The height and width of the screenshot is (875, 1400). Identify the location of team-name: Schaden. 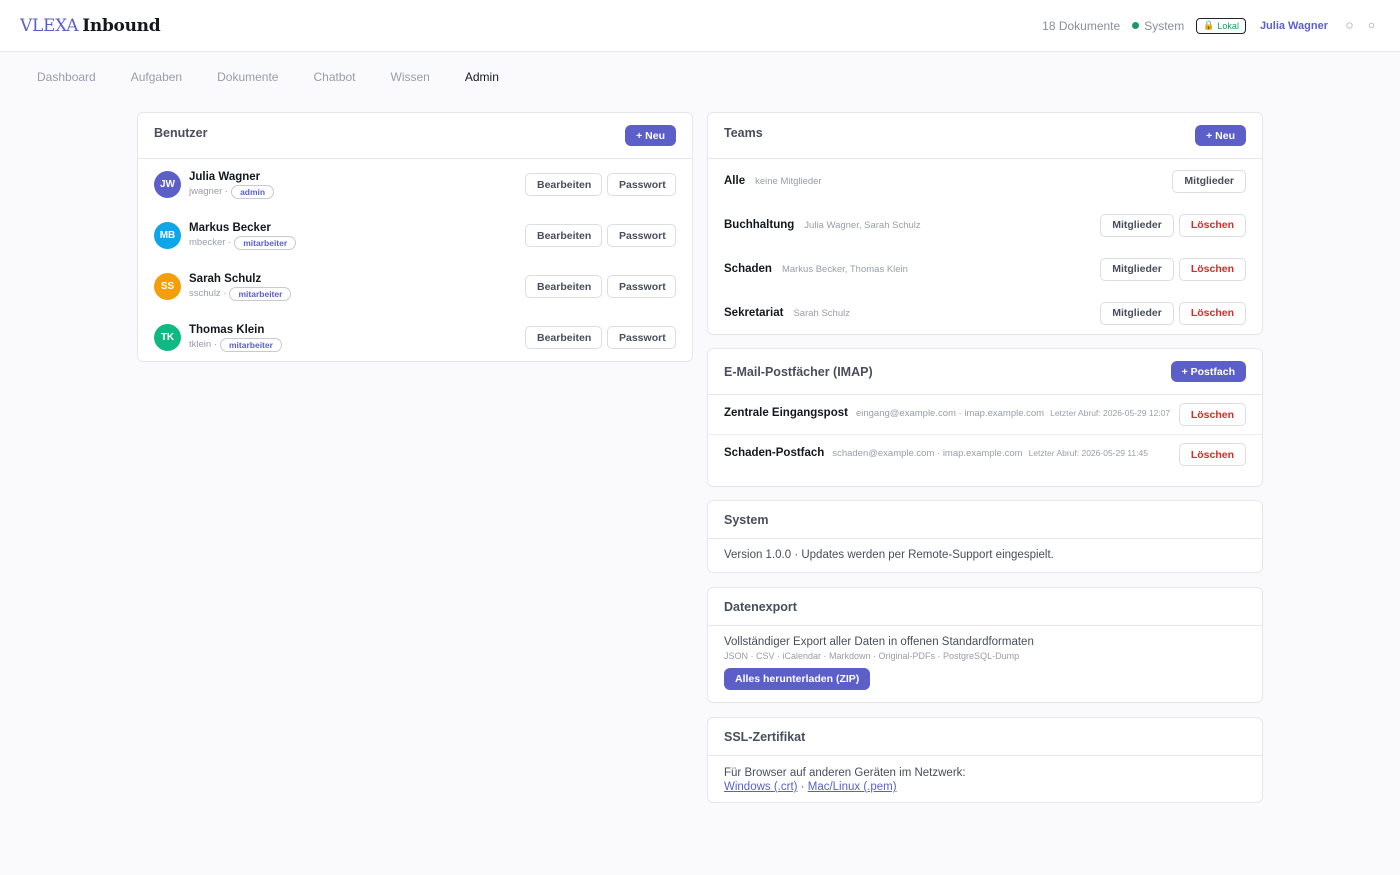
(748, 269).